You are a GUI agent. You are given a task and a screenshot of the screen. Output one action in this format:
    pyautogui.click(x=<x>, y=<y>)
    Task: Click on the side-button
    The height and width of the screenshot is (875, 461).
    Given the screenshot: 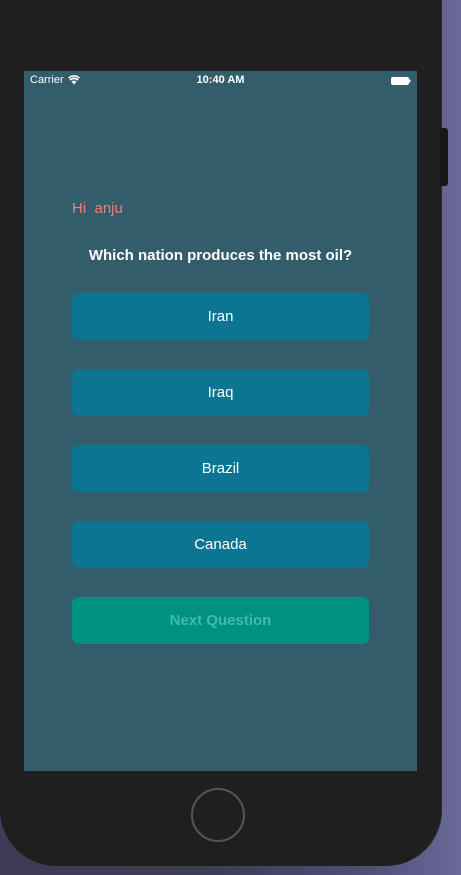 What is the action you would take?
    pyautogui.click(x=444, y=157)
    